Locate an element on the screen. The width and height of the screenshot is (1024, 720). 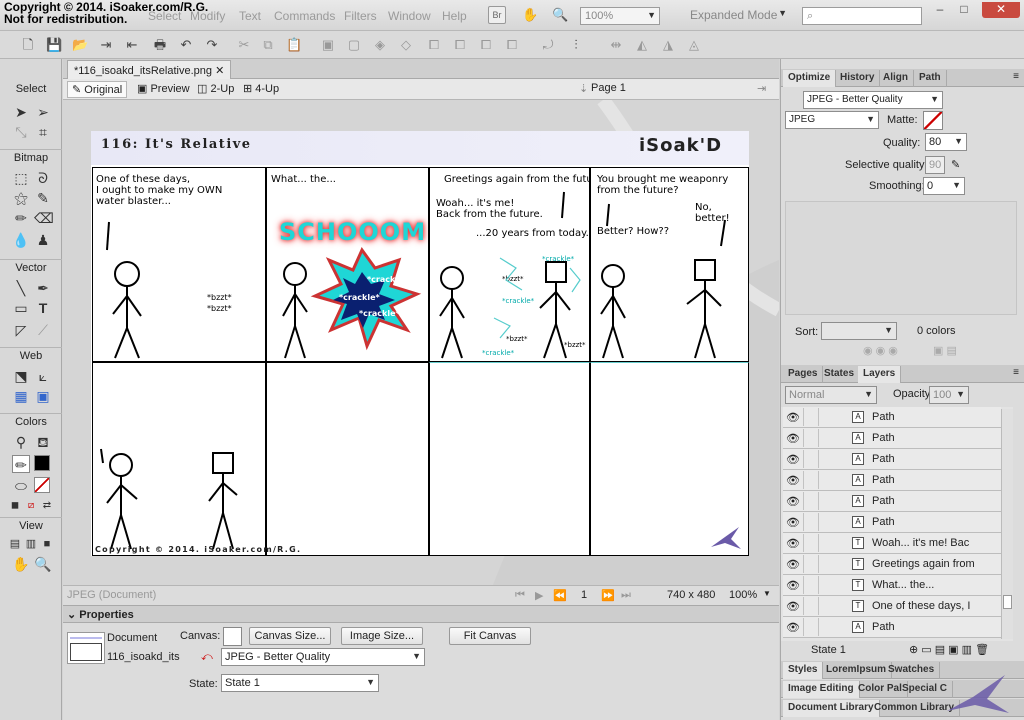
play-icon: ▶ is located at coordinates (539, 595).